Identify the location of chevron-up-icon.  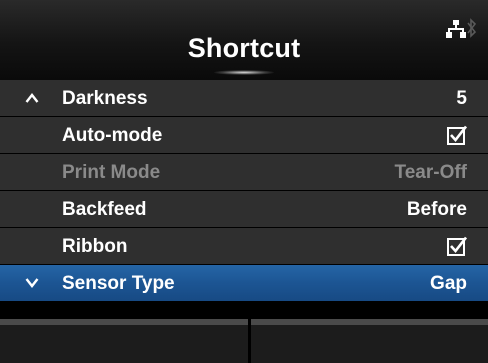
(32, 98).